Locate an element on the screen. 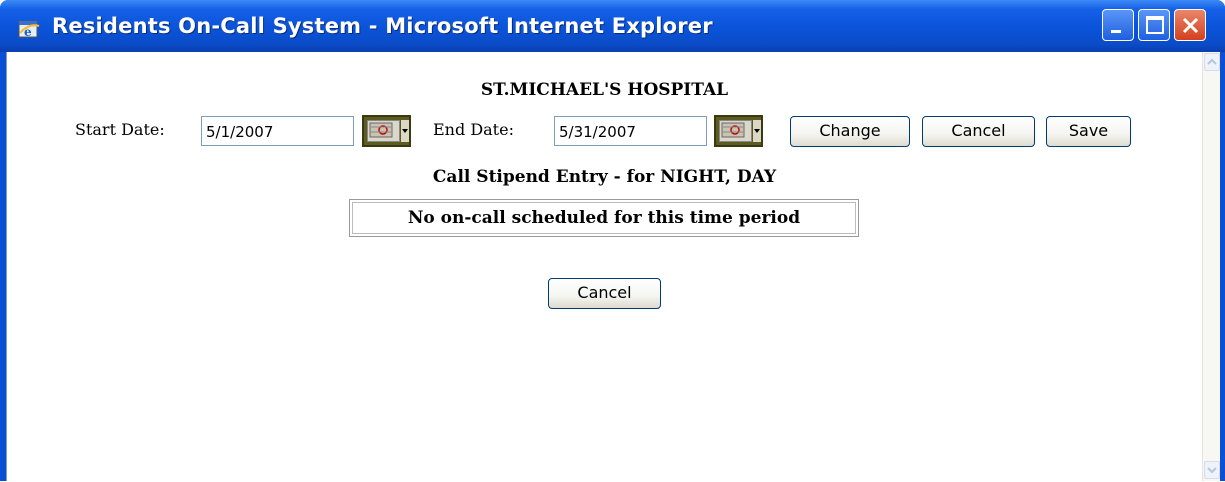 Image resolution: width=1225 pixels, height=482 pixels. scroll-up-arrow-icon is located at coordinates (1212, 61).